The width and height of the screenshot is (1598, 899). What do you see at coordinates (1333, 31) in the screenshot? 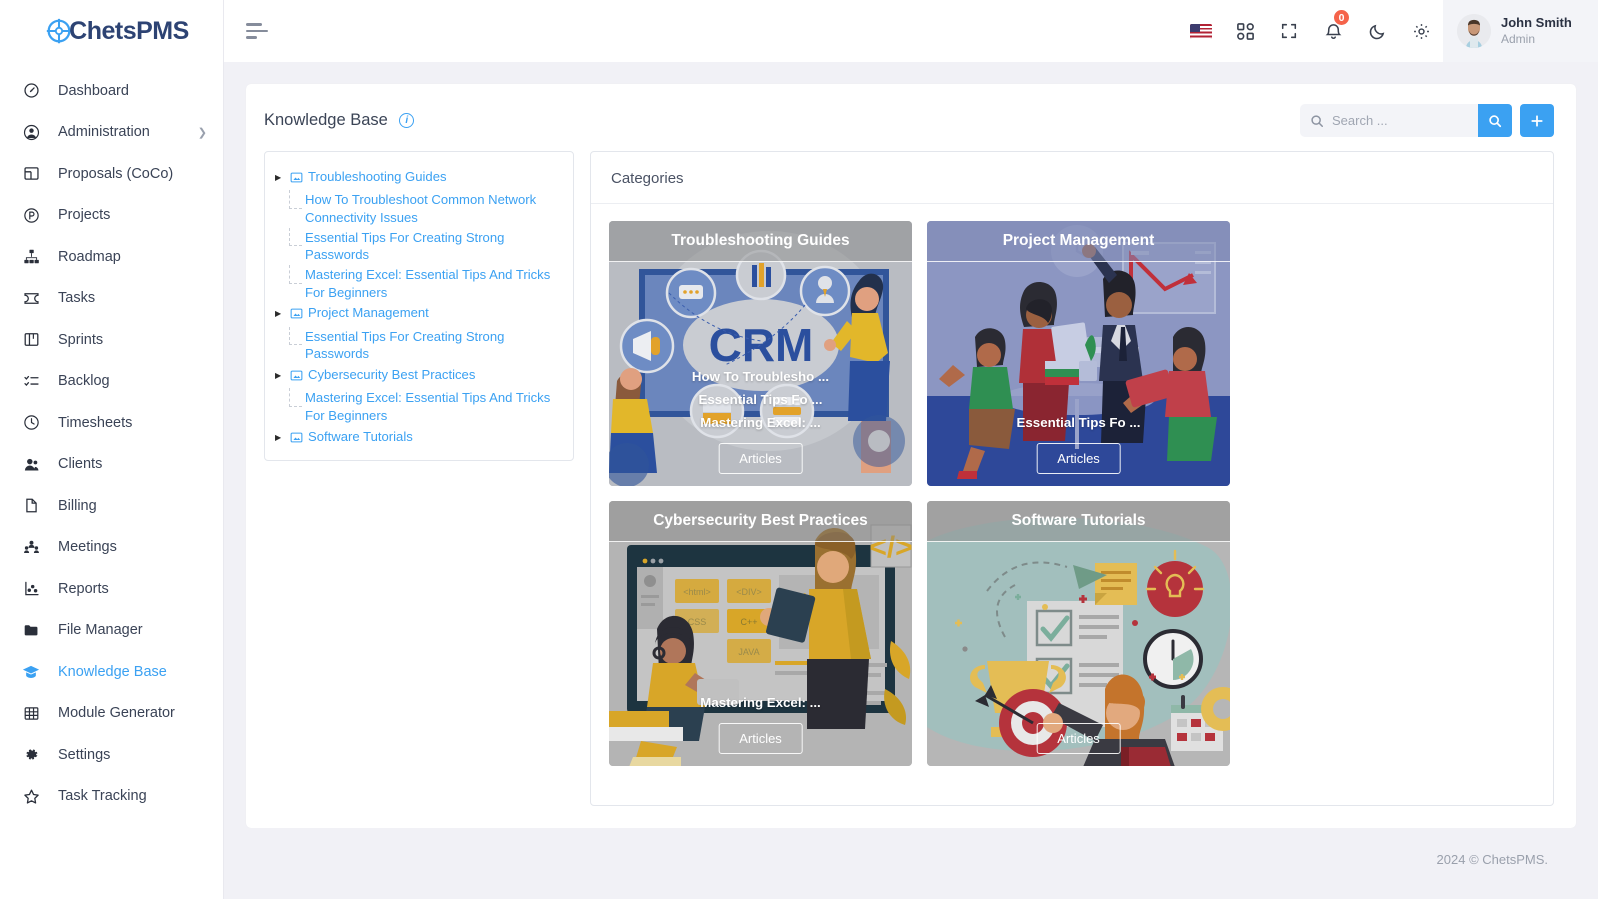
I see `bell-icon: 0` at bounding box center [1333, 31].